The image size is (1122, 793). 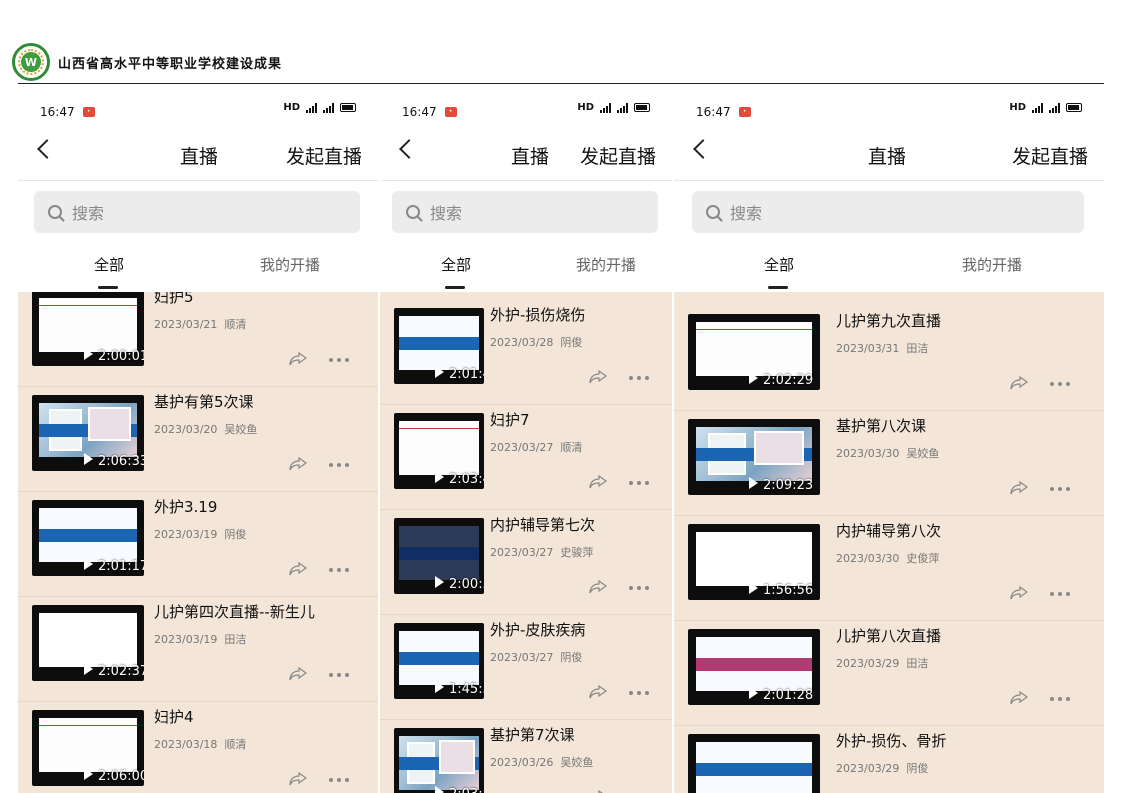 I want to click on live-list-item: 1:45:59 外护-皮肤疾病 2023/03/27 阴俊, so click(x=526, y=667).